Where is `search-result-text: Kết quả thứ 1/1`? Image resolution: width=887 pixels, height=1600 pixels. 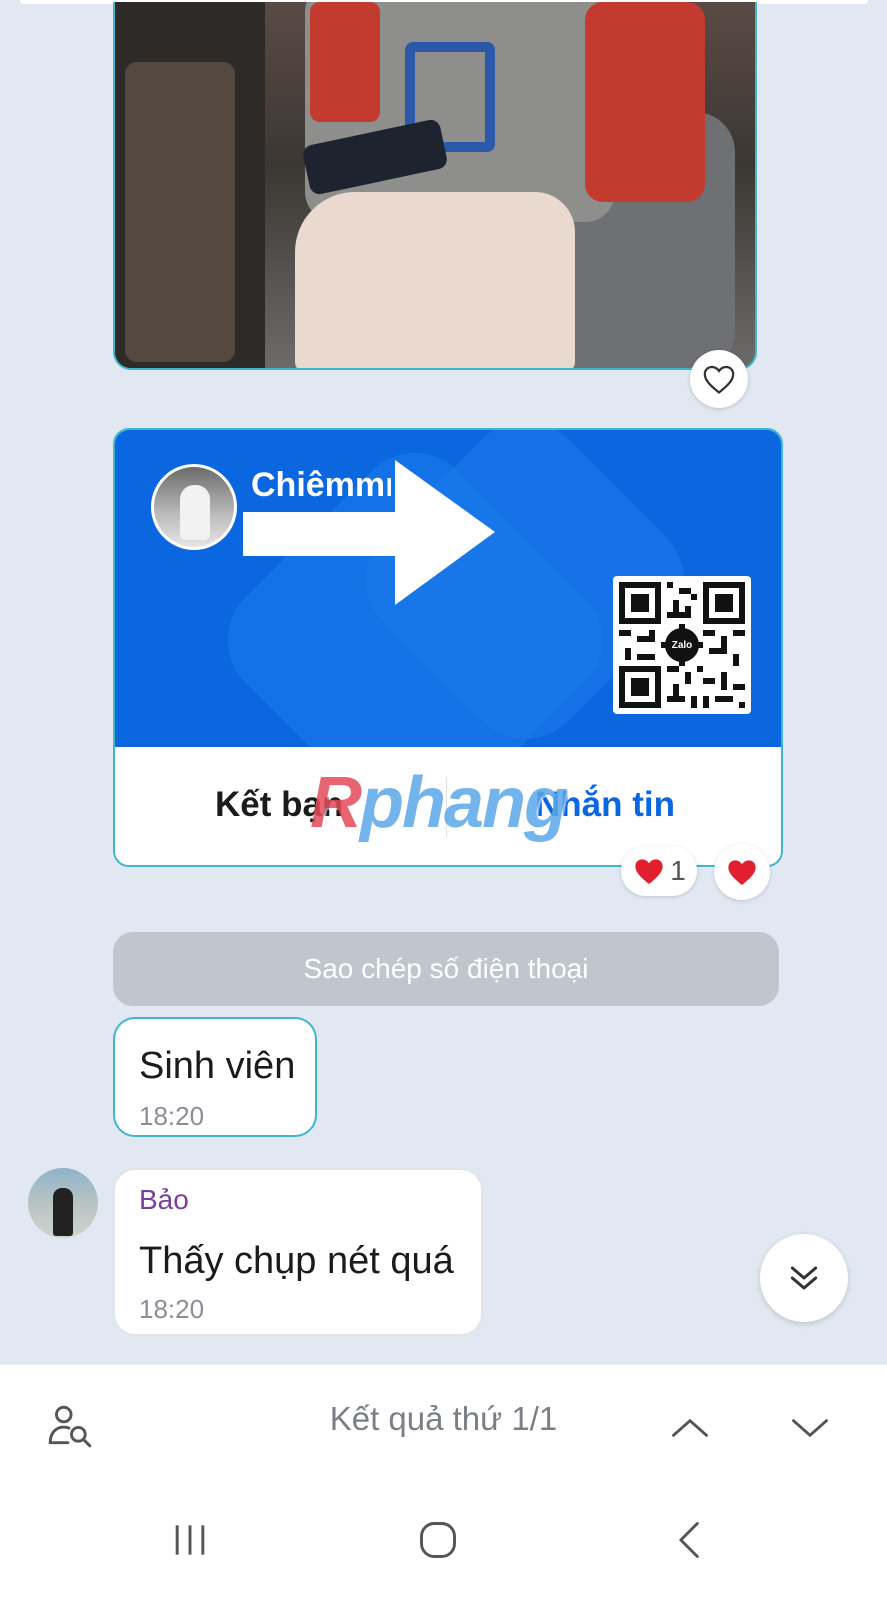 search-result-text: Kết quả thứ 1/1 is located at coordinates (443, 1418).